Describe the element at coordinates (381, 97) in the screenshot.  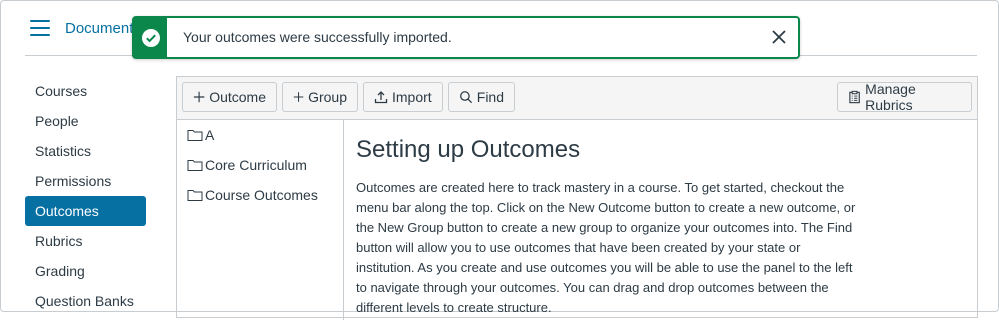
I see `import-icon` at that location.